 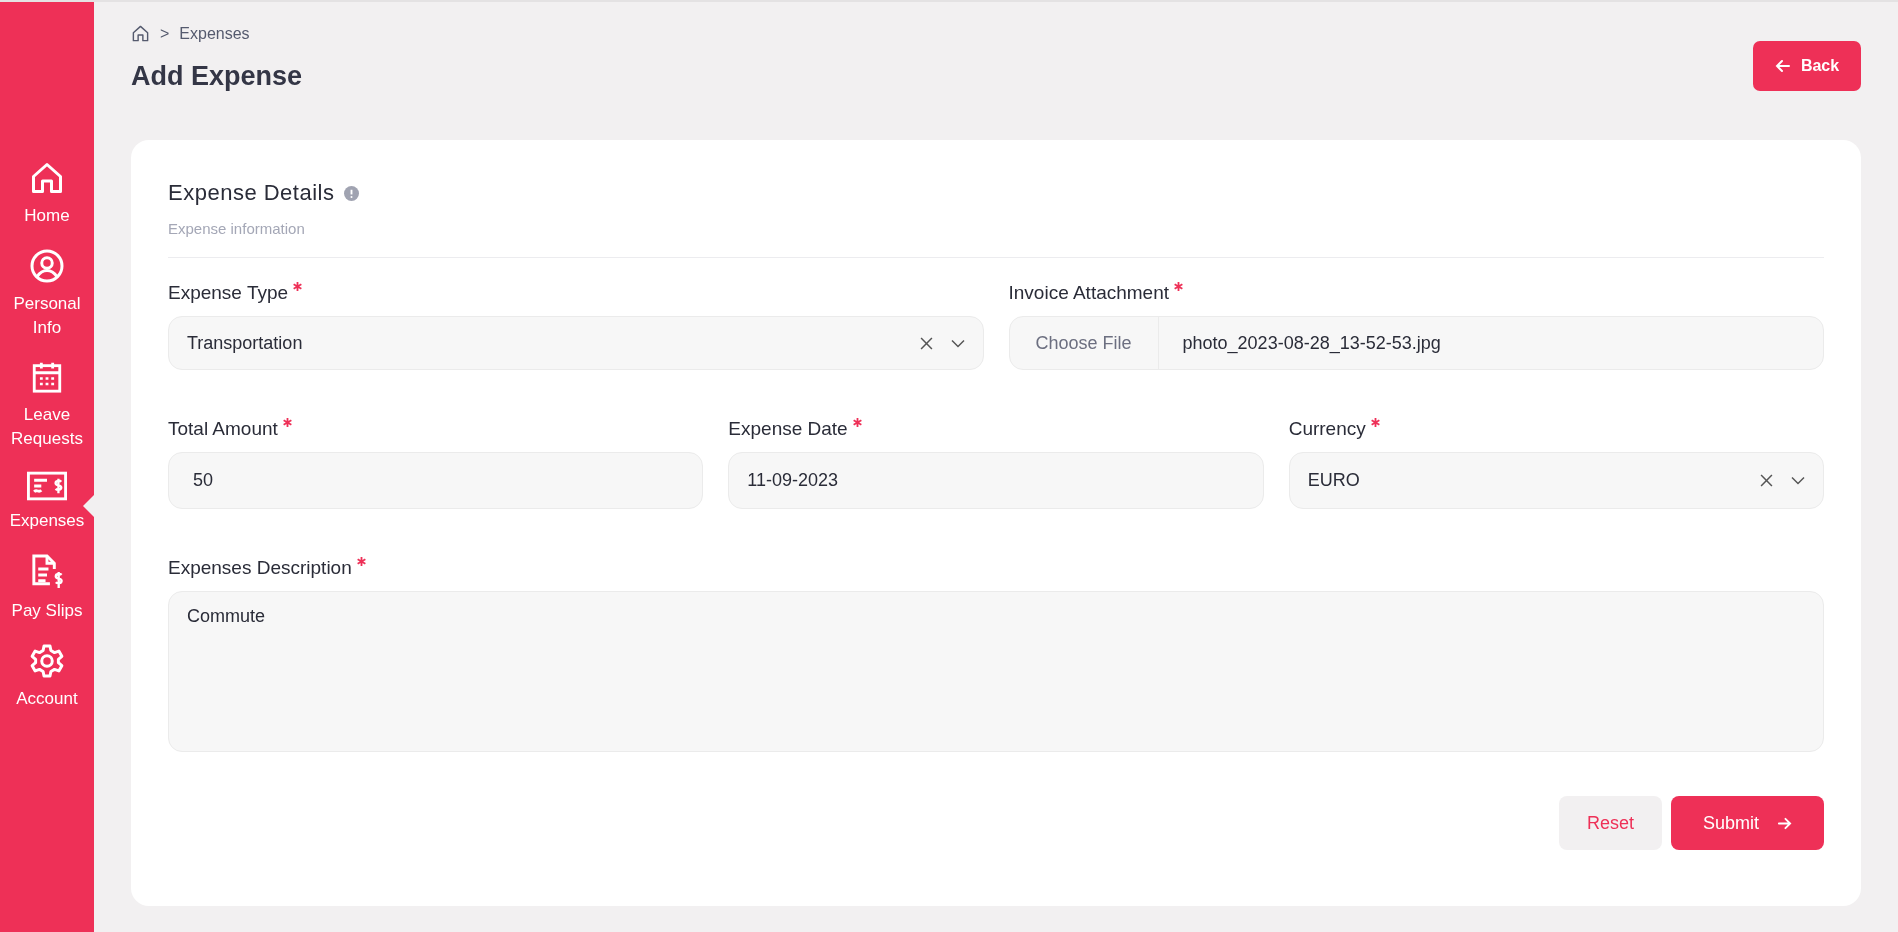 I want to click on sidebar-item: Home, so click(x=47, y=194).